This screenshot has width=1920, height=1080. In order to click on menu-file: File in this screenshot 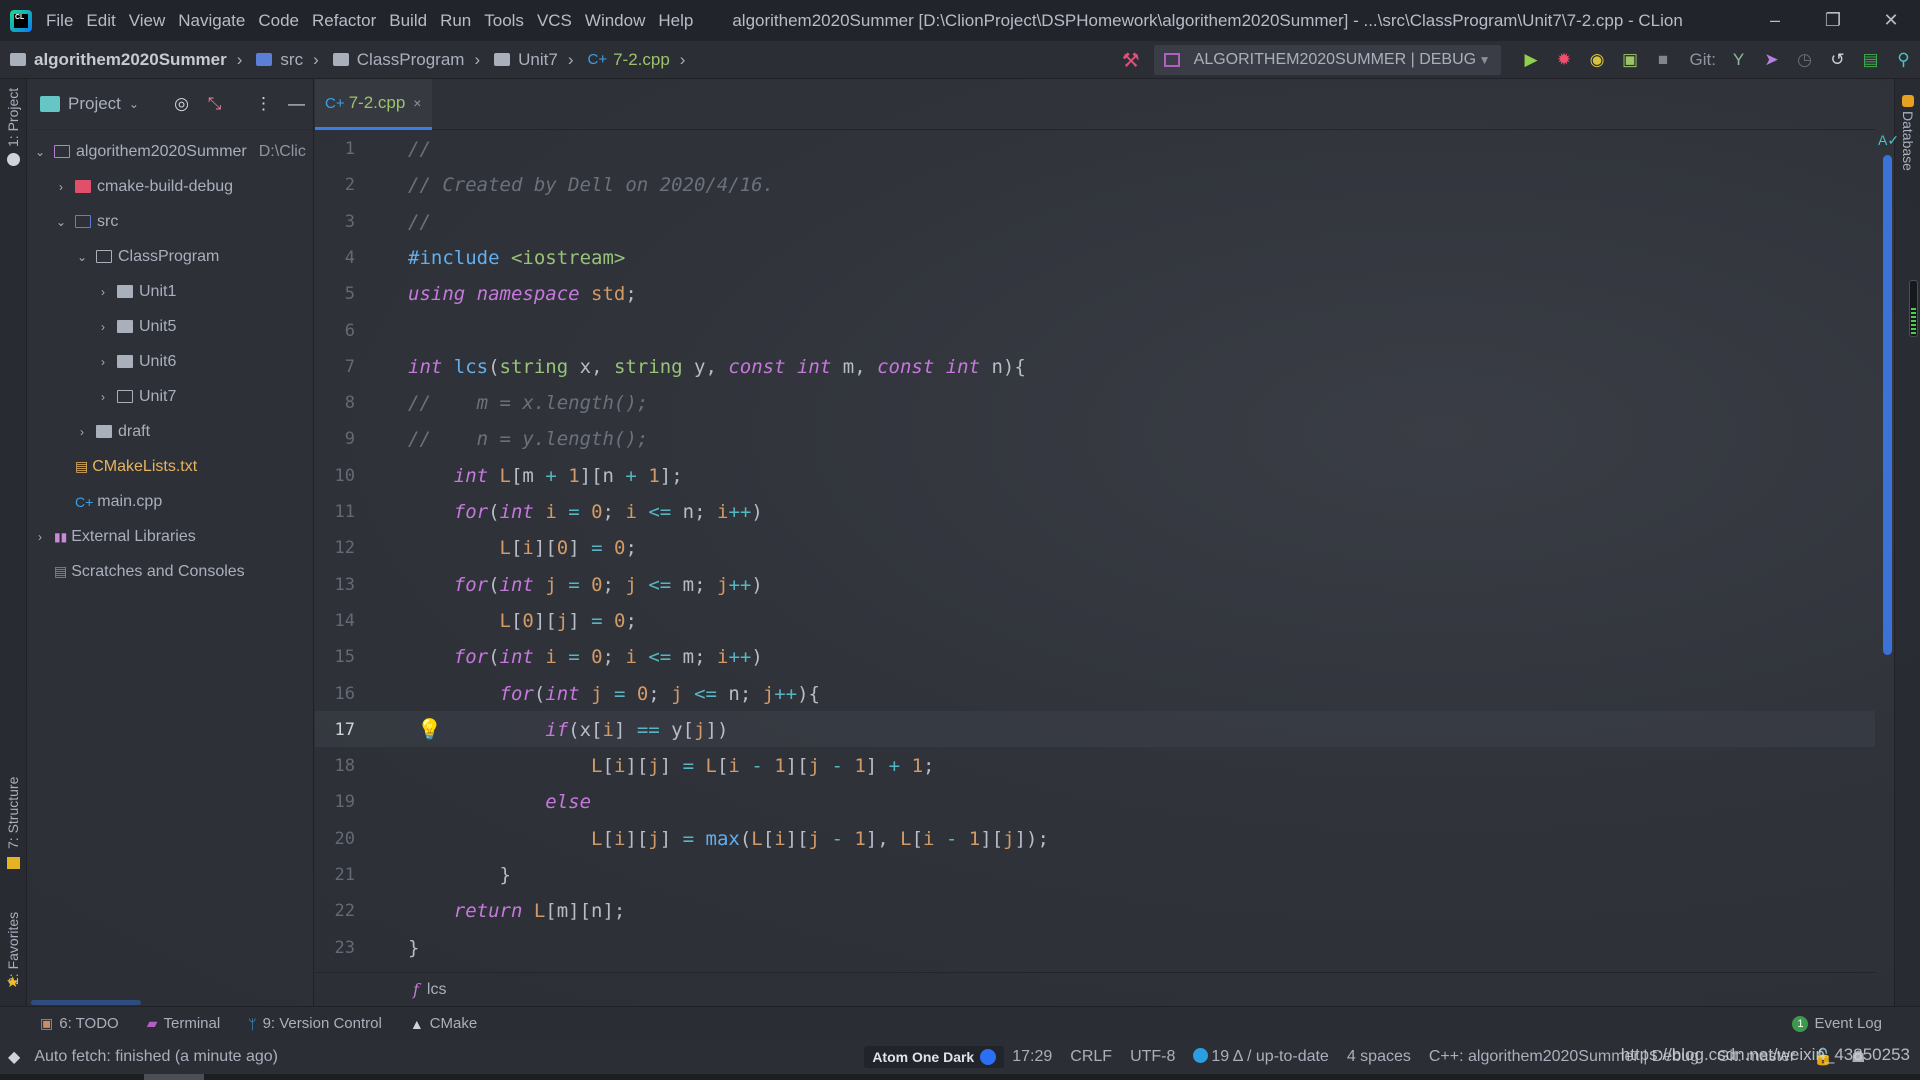, I will do `click(59, 21)`.